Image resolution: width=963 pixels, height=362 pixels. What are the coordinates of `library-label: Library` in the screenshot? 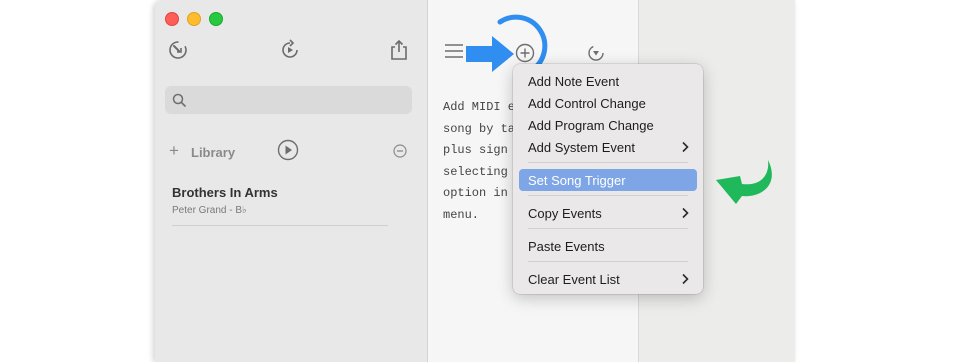 It's located at (213, 152).